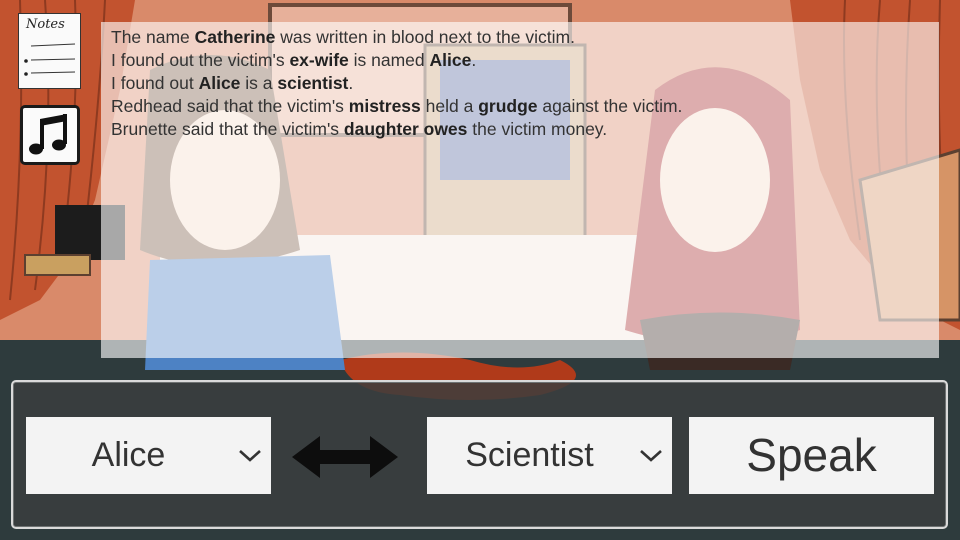  What do you see at coordinates (155, 83) in the screenshot?
I see `clue-text: I found out` at bounding box center [155, 83].